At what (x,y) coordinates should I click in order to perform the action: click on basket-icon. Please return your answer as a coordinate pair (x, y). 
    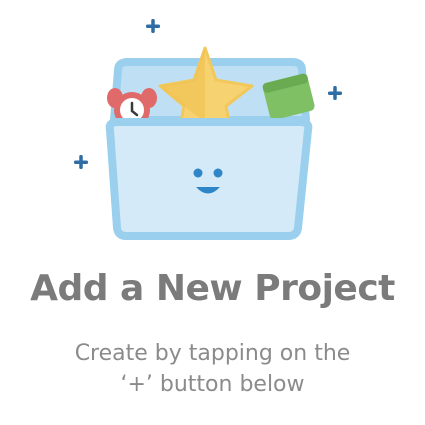
    Looking at the image, I should click on (209, 179).